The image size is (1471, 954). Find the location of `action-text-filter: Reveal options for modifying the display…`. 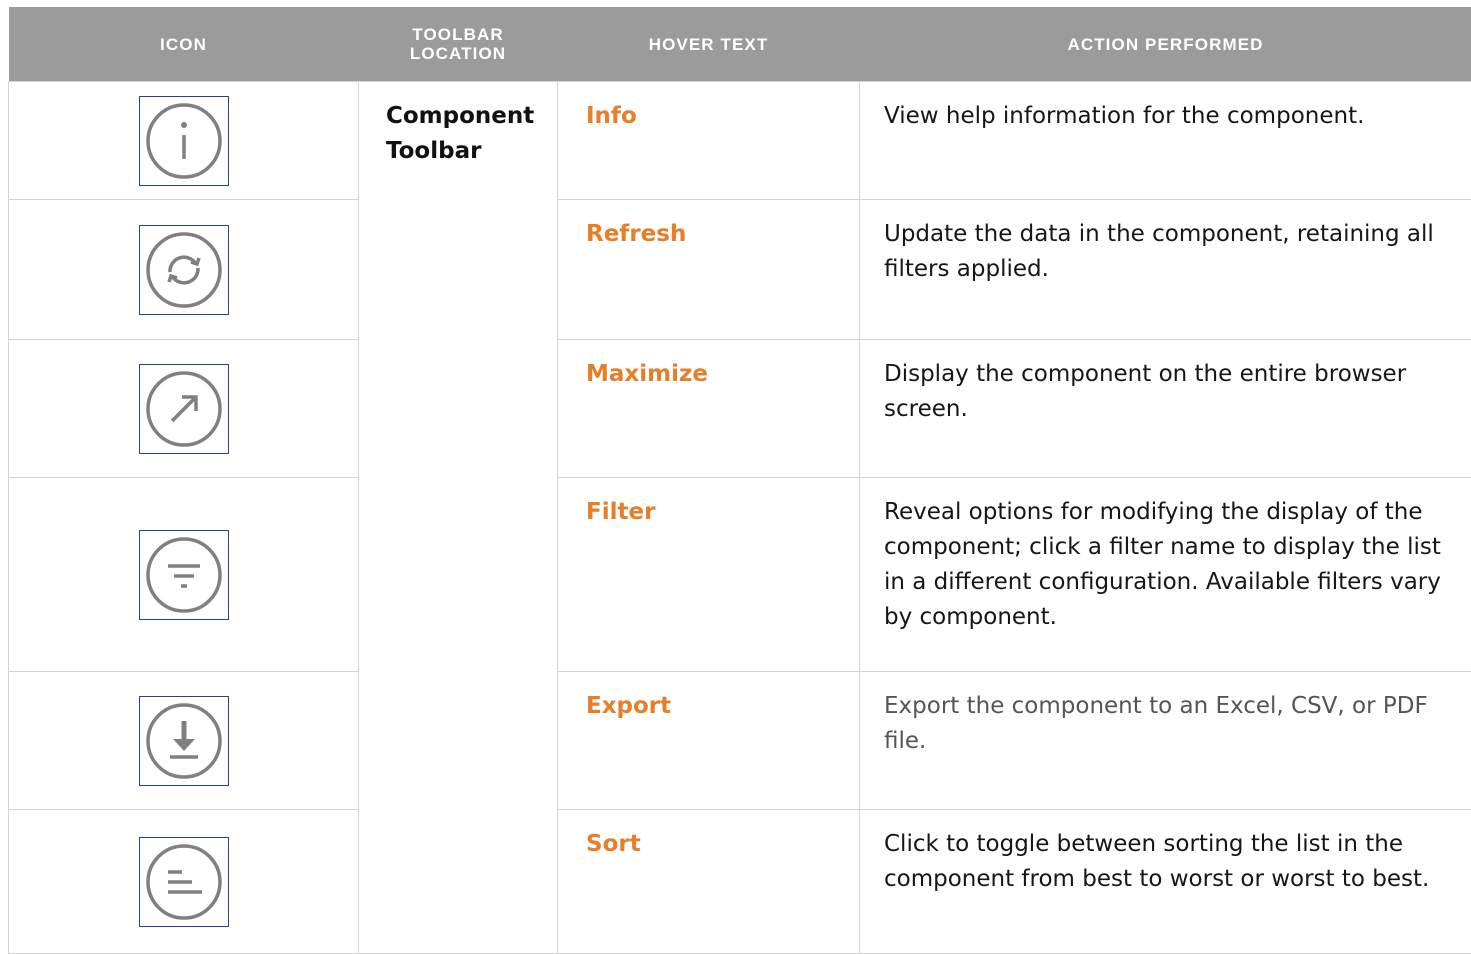

action-text-filter: Reveal options for modifying the display… is located at coordinates (1165, 575).